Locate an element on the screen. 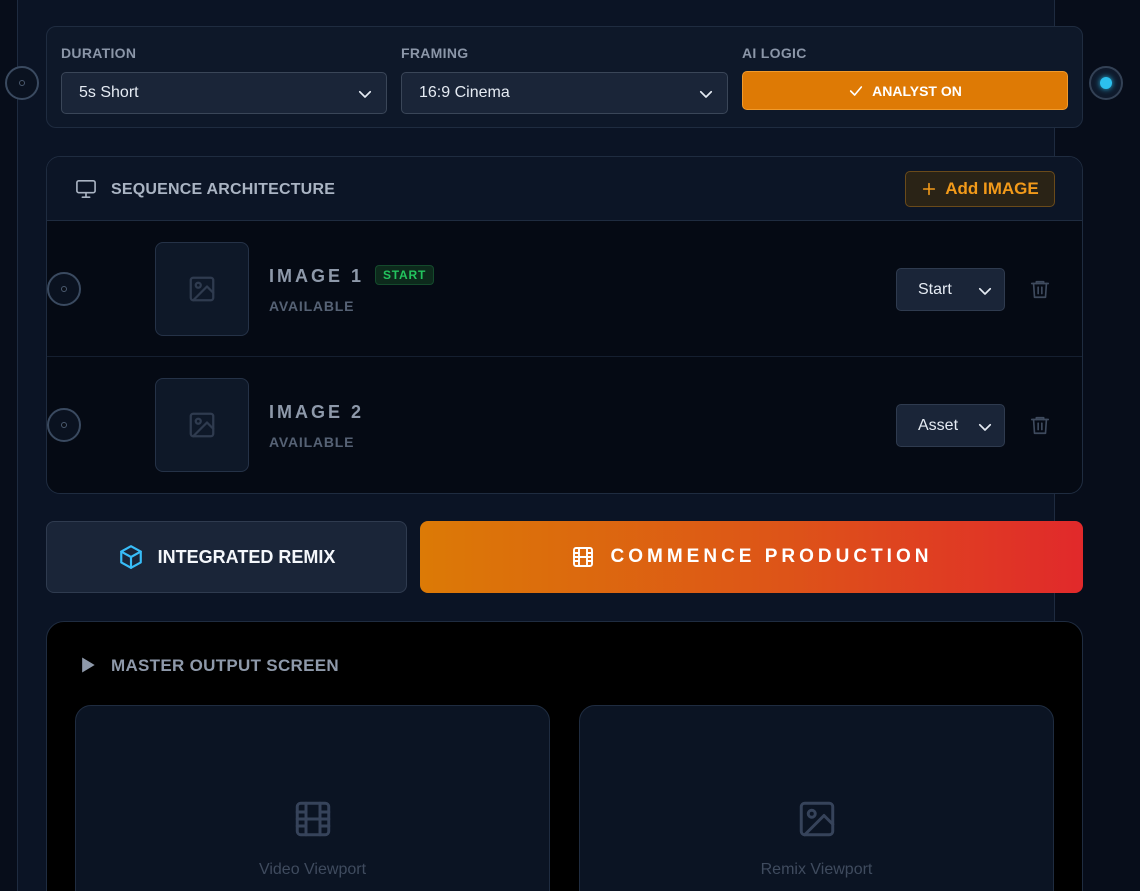 This screenshot has width=1140, height=891. role-value: Start is located at coordinates (935, 289).